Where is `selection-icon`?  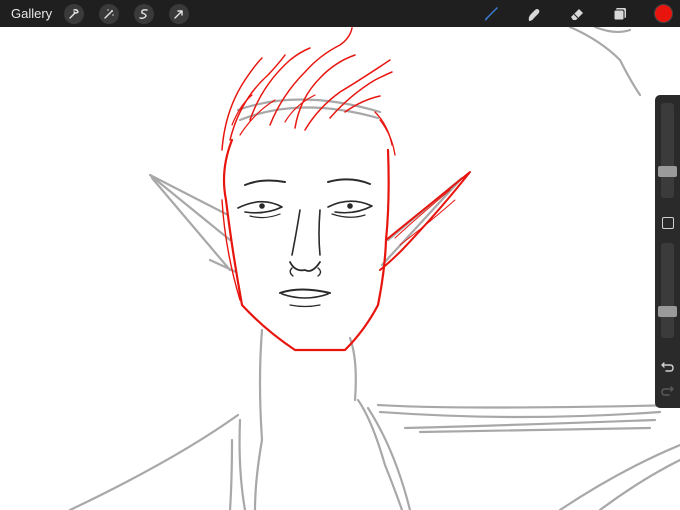 selection-icon is located at coordinates (144, 13).